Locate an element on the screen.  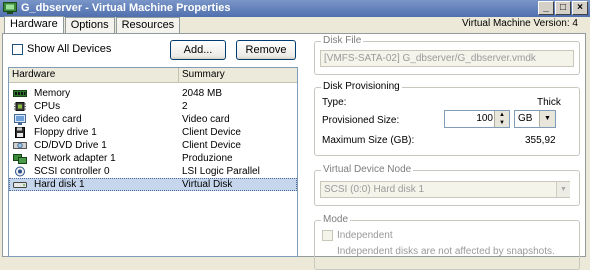
vm-version: Virtual Machine Version: 4 is located at coordinates (520, 23).